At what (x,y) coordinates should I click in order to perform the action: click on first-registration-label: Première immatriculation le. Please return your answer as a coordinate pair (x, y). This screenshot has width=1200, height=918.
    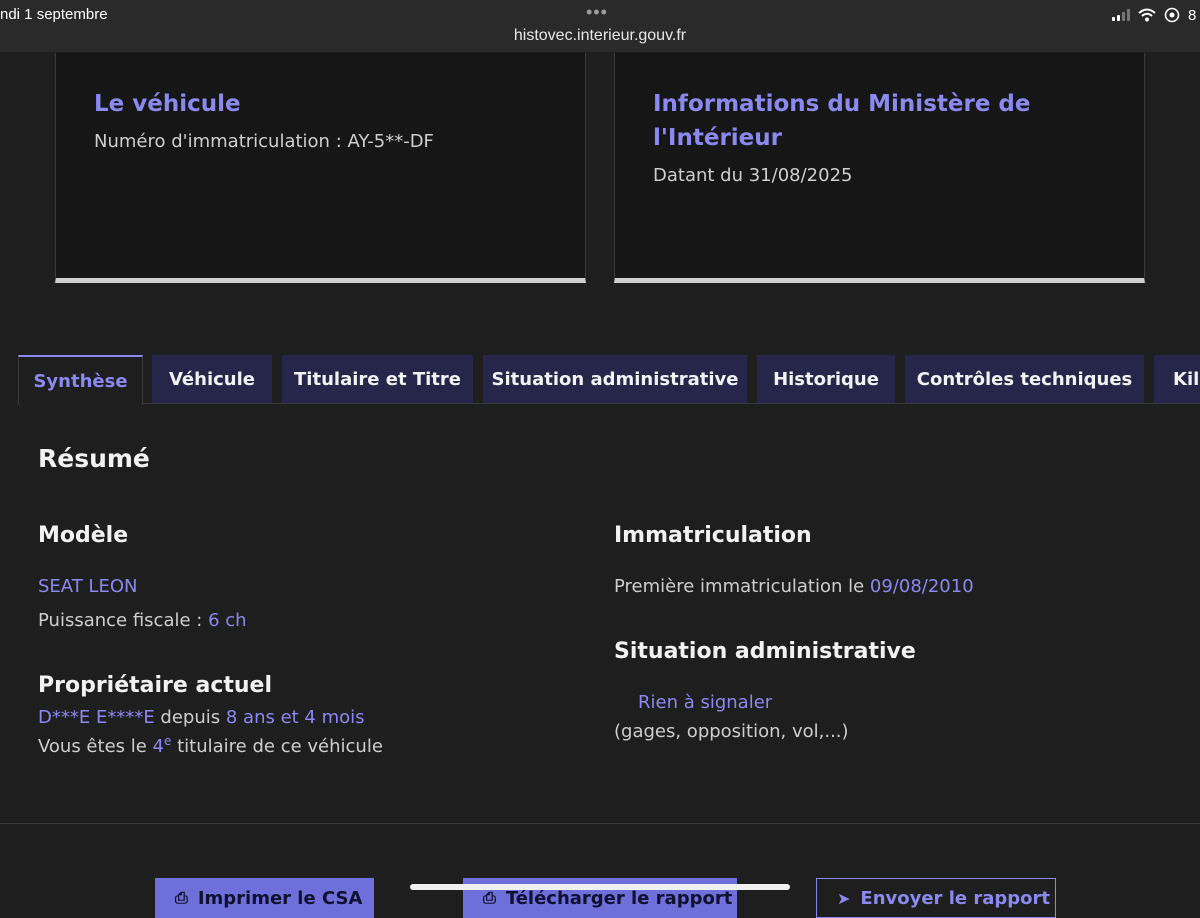
    Looking at the image, I should click on (742, 586).